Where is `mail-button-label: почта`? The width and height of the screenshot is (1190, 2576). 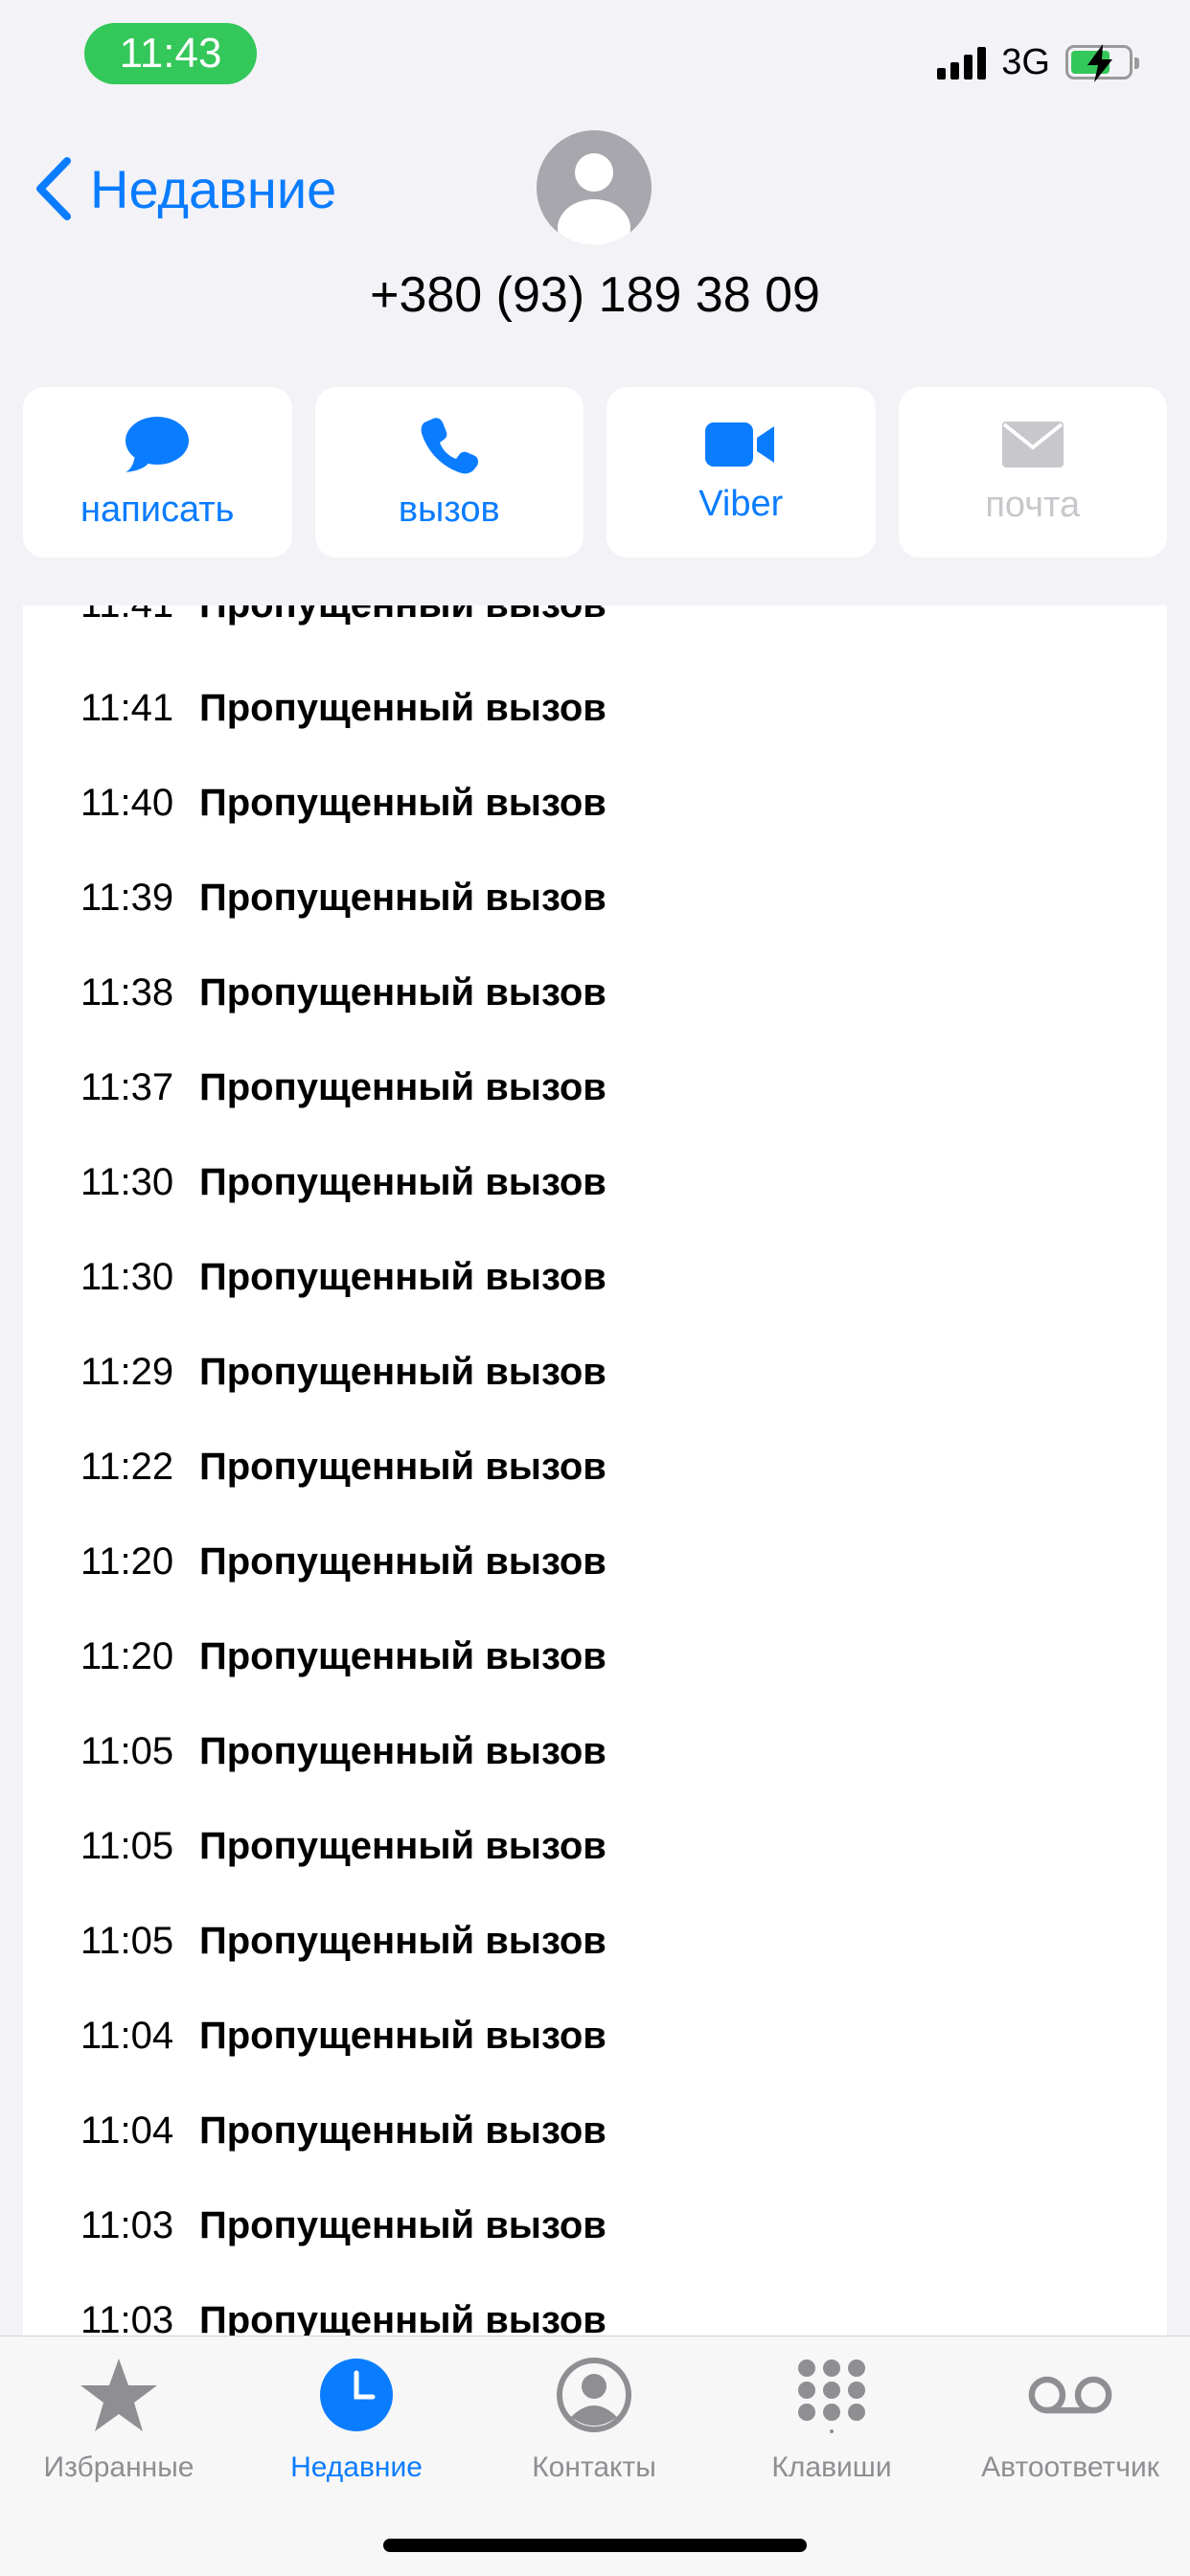
mail-button-label: почта is located at coordinates (1033, 504).